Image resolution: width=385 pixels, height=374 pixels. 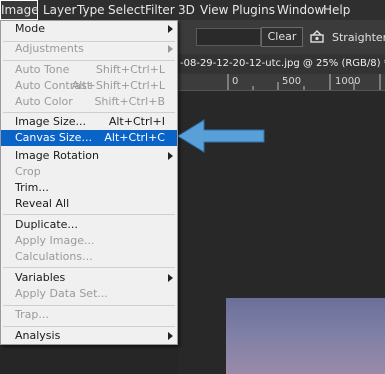 What do you see at coordinates (30, 28) in the screenshot?
I see `menu-item-label: Mode` at bounding box center [30, 28].